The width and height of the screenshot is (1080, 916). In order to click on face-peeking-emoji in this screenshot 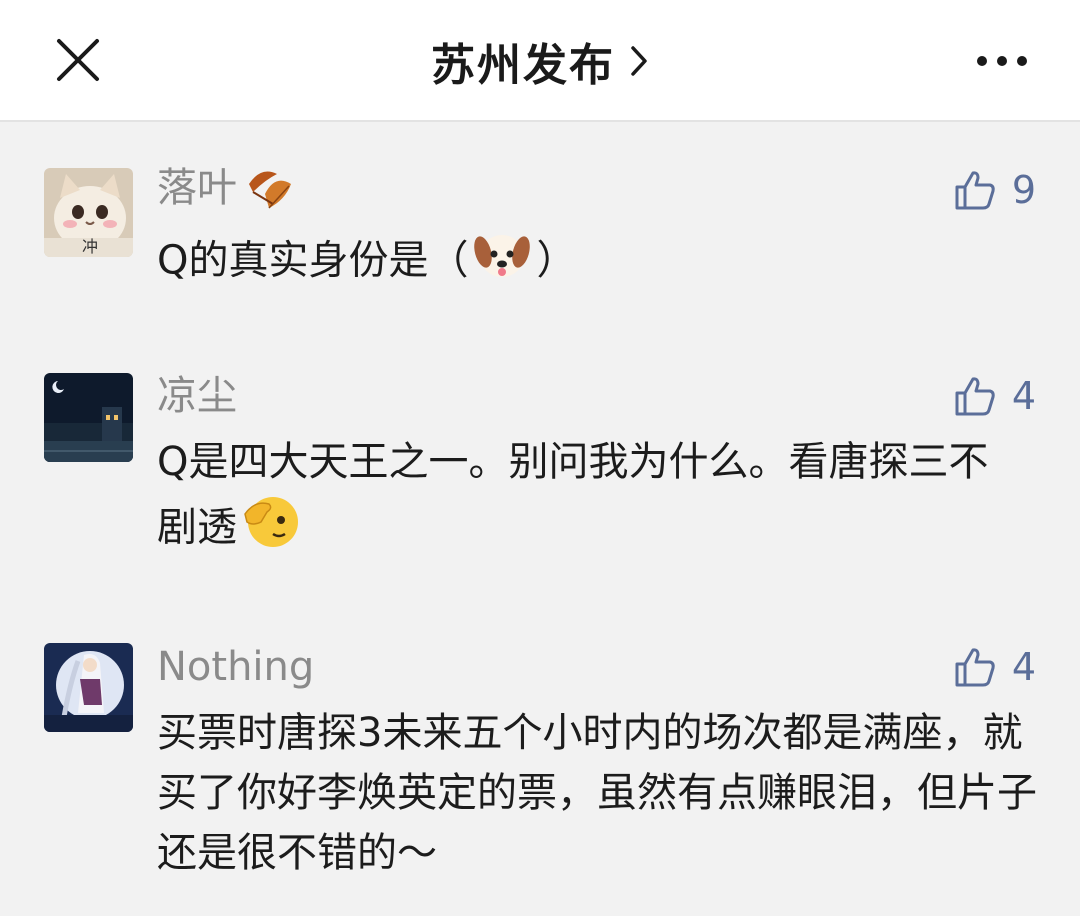, I will do `click(272, 529)`.